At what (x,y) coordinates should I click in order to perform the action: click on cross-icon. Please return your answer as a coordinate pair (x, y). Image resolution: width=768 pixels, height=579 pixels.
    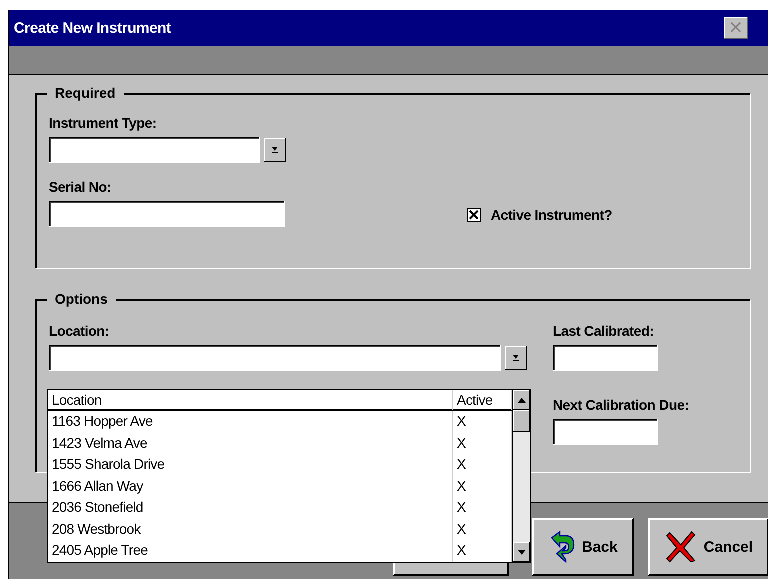
    Looking at the image, I should click on (681, 547).